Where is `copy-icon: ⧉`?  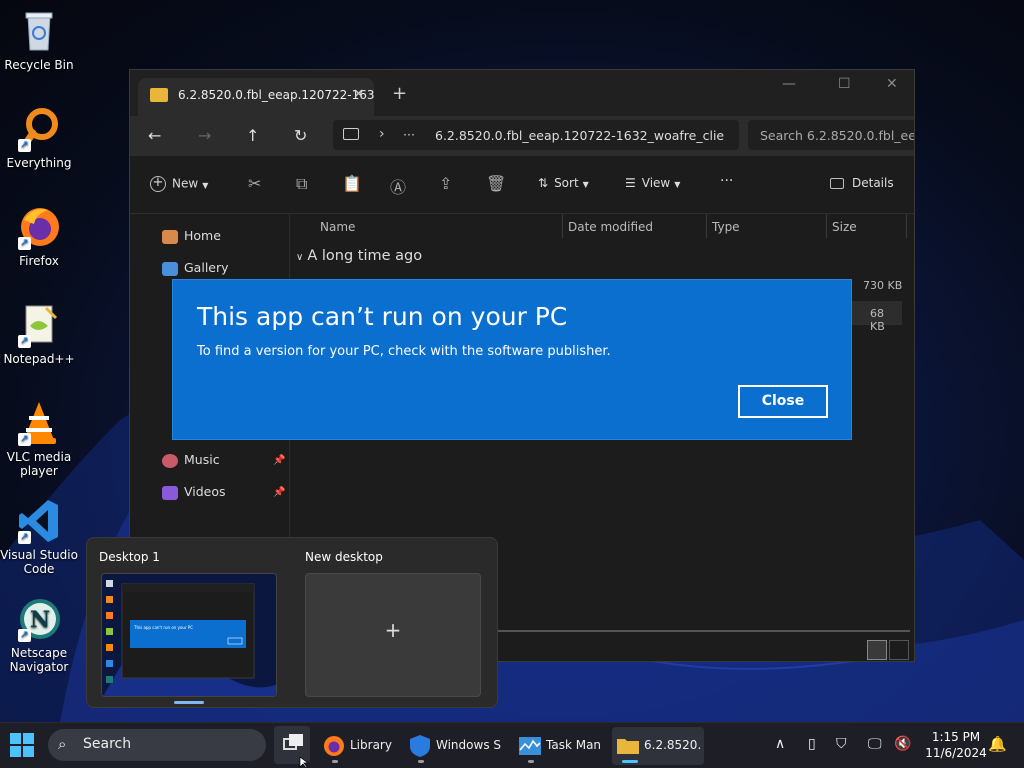
copy-icon: ⧉ is located at coordinates (301, 184).